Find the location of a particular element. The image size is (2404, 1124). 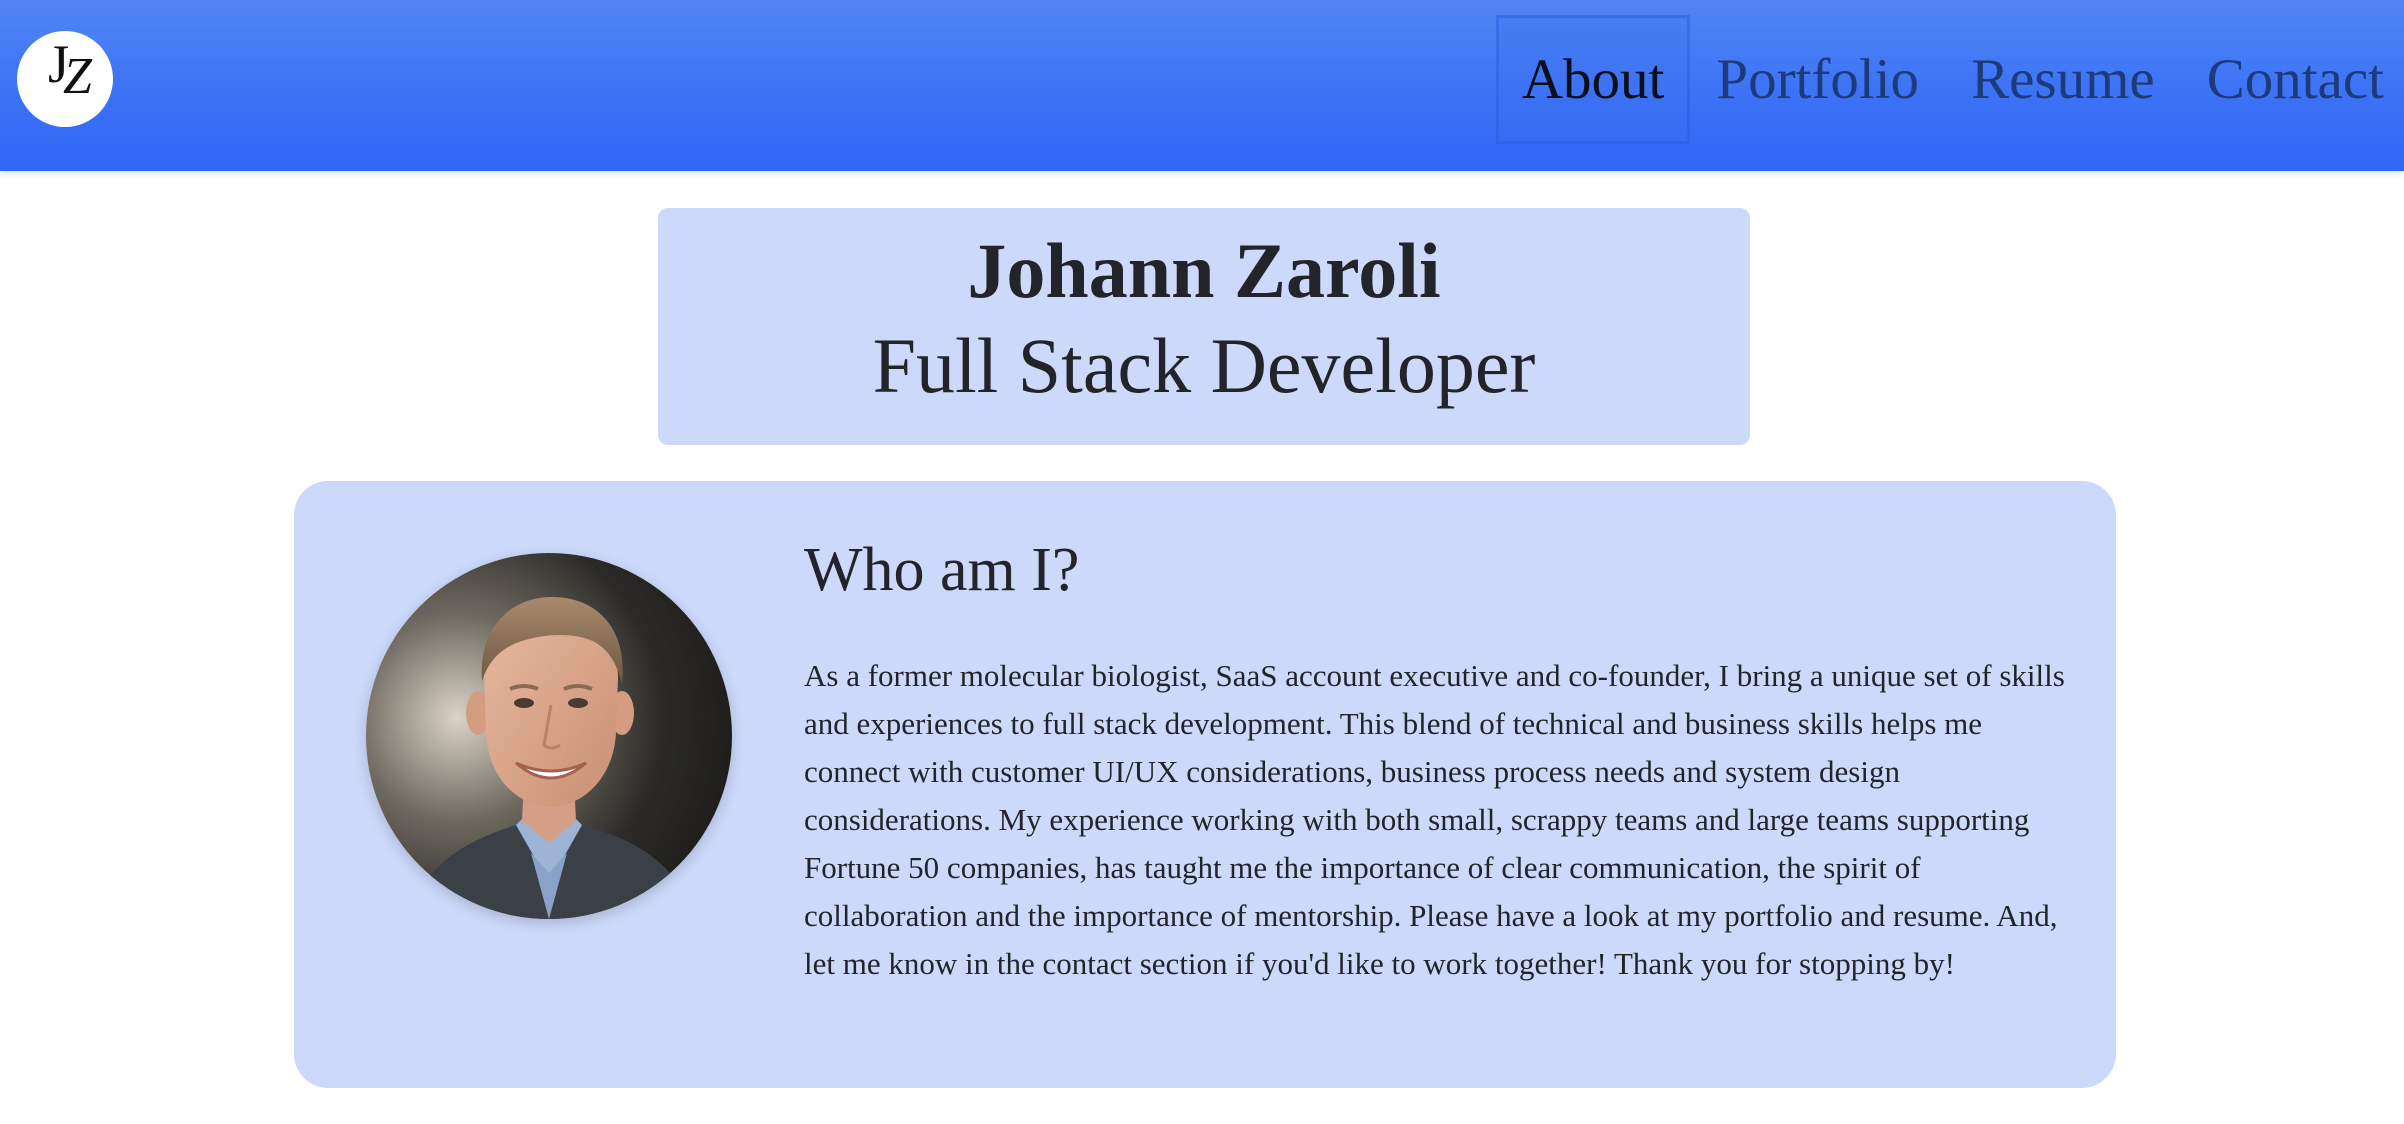

logo: JZ is located at coordinates (65, 79).